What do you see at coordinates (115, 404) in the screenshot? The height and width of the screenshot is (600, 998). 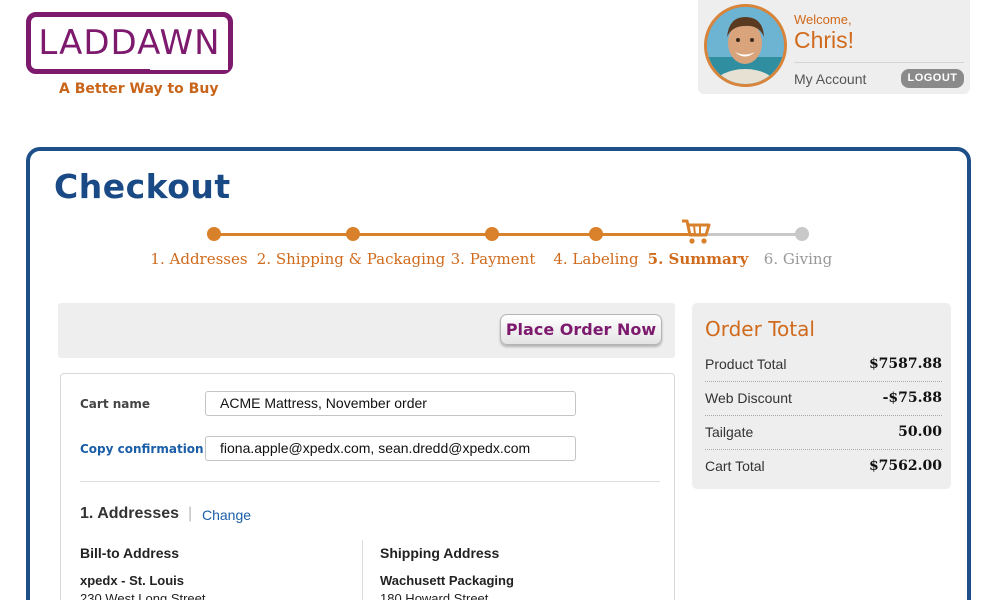 I see `cart-name-label: Cart name` at bounding box center [115, 404].